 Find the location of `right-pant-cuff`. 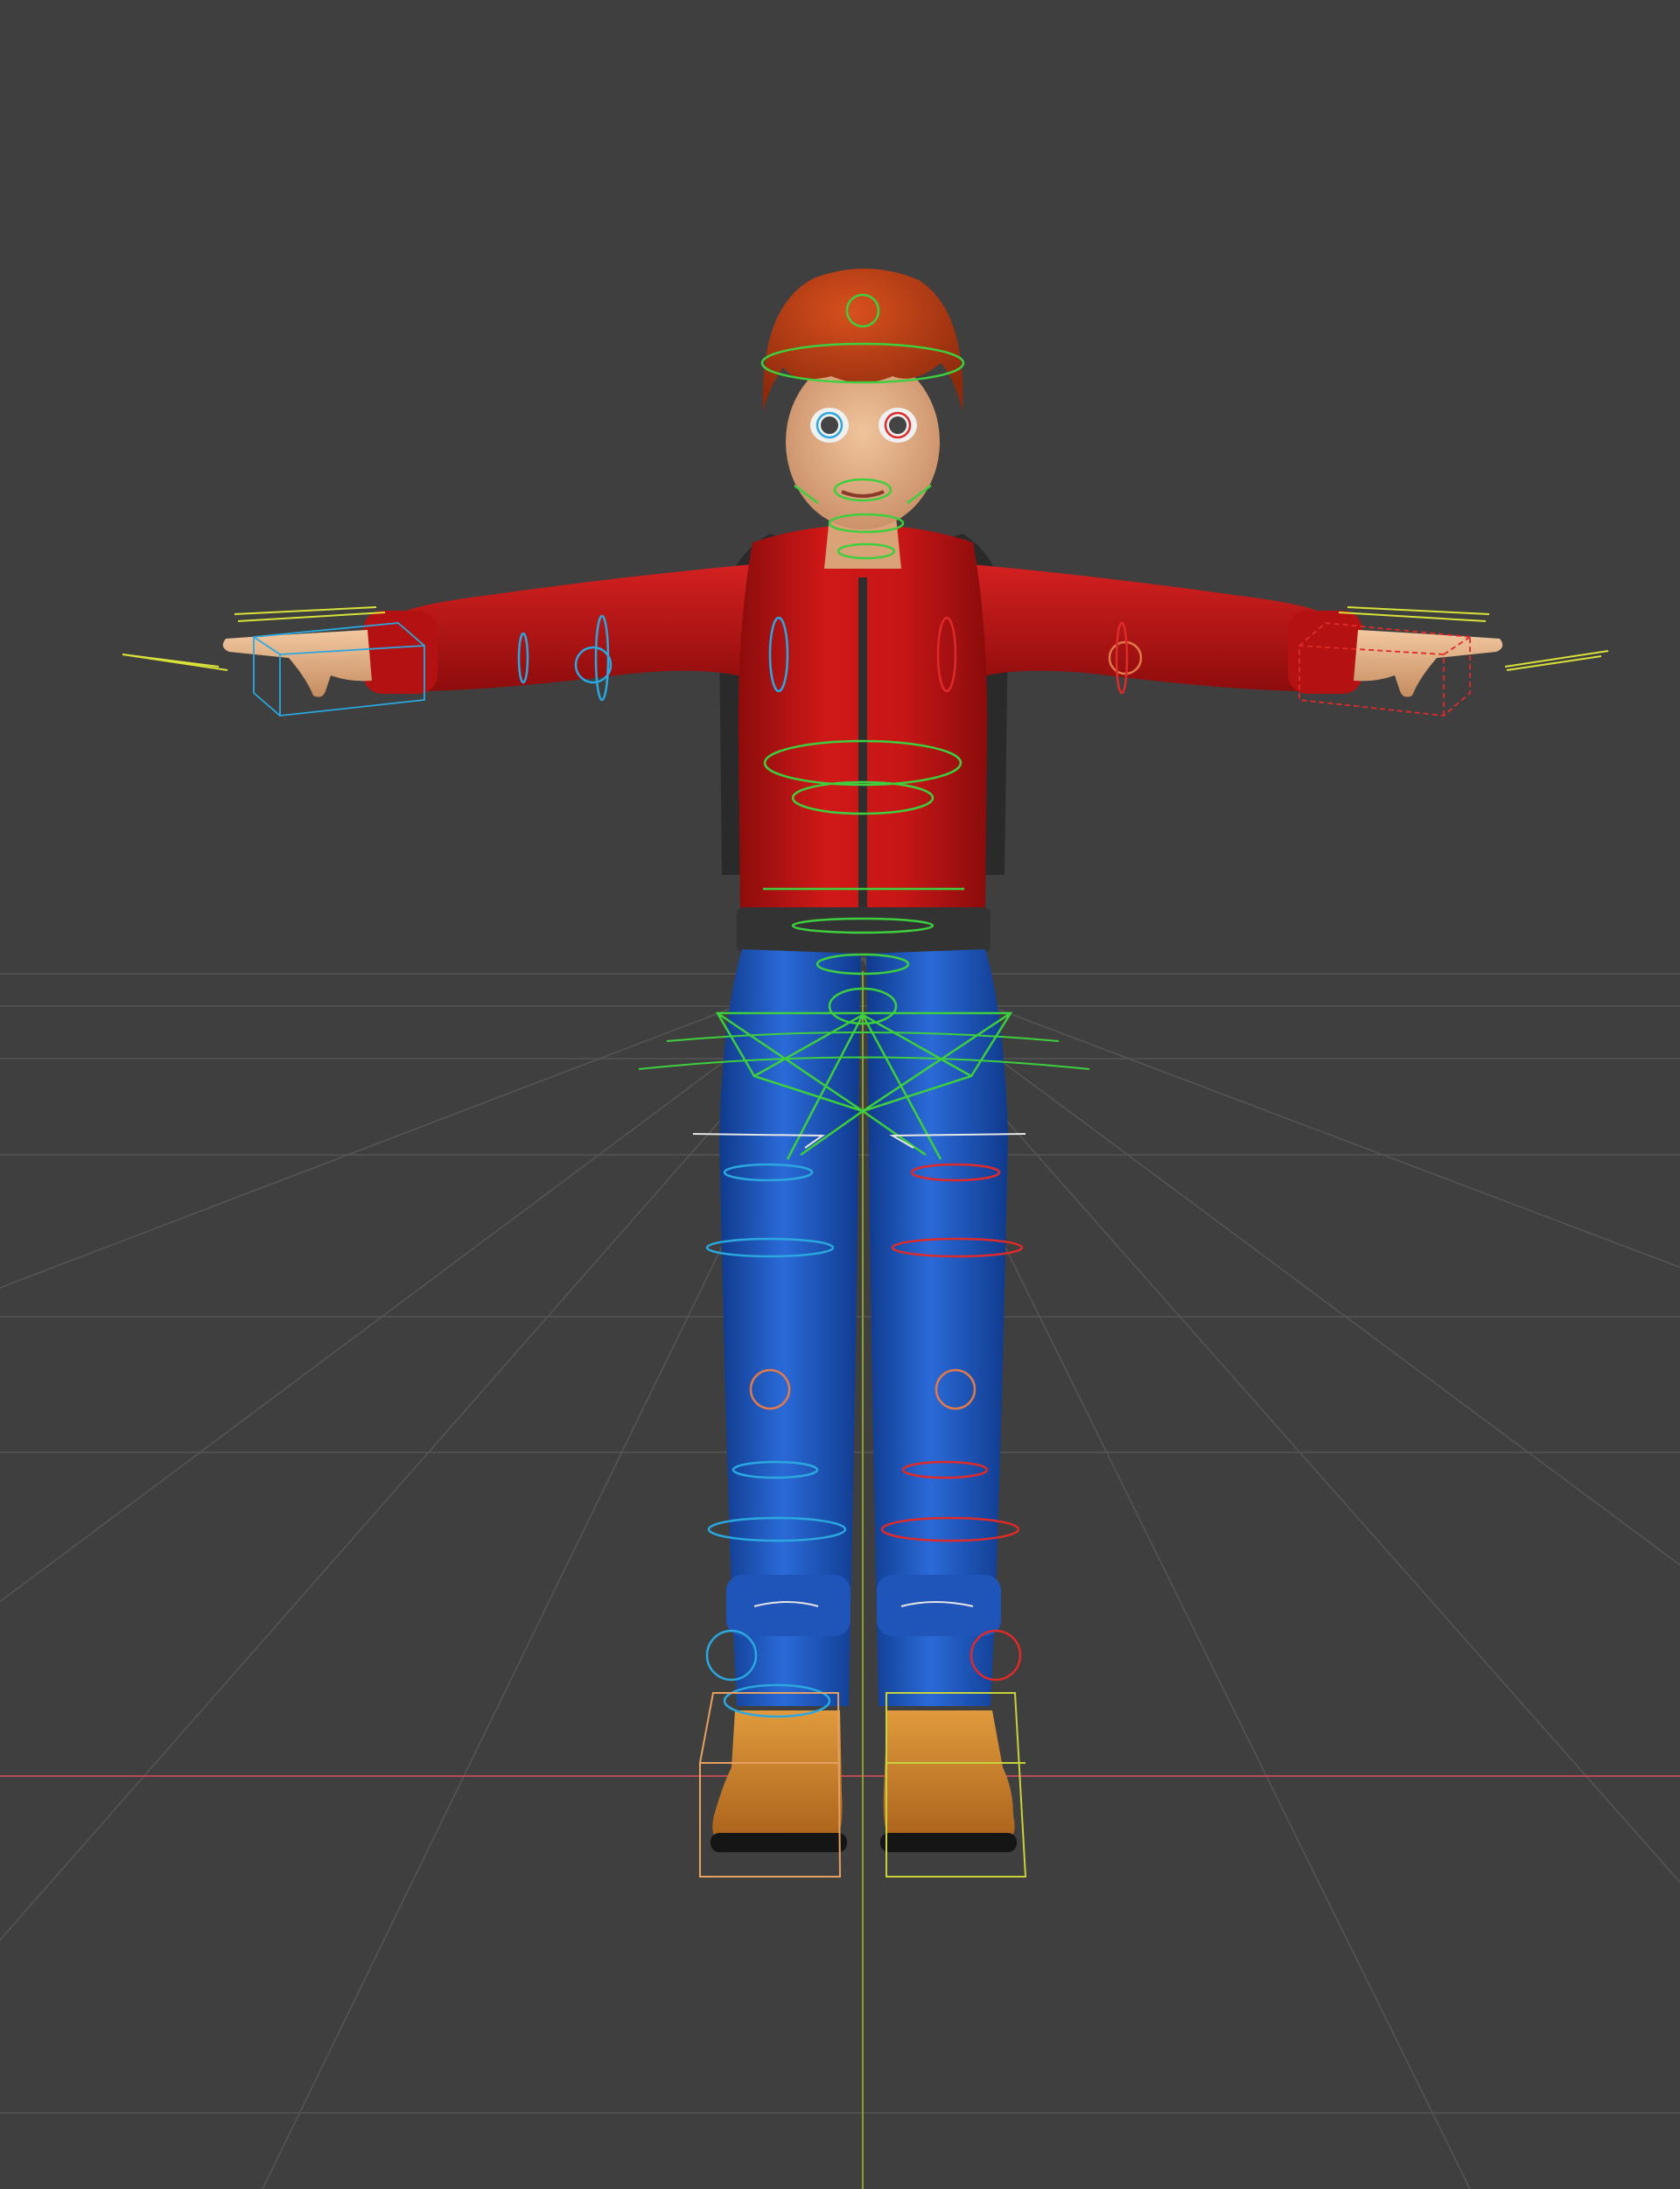

right-pant-cuff is located at coordinates (939, 1605).